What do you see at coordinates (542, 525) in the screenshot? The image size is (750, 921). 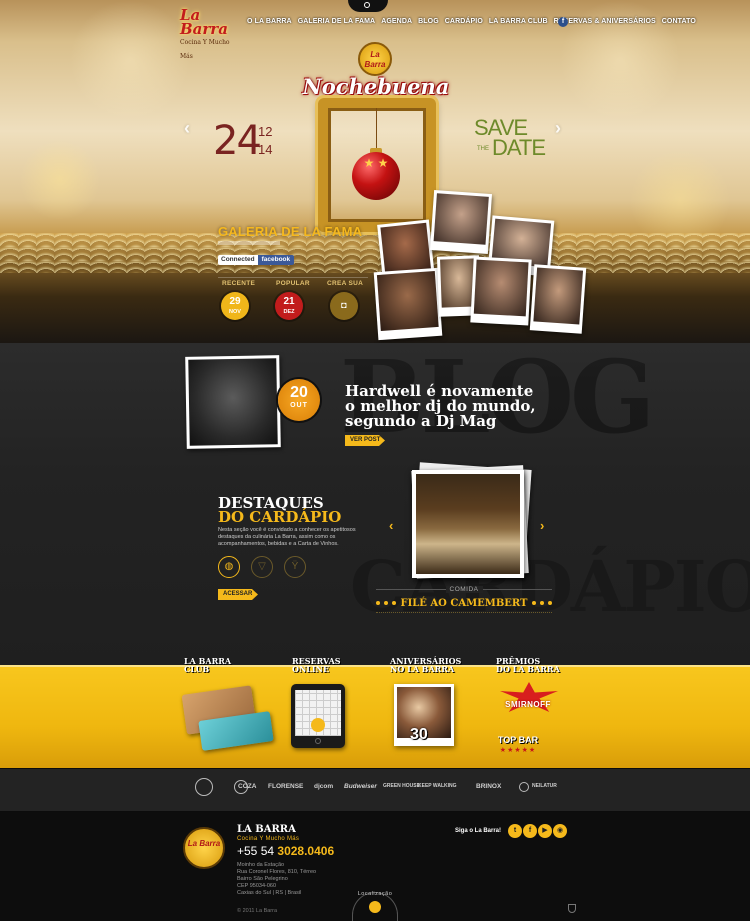 I see `dish-next-arrow-icon: ›` at bounding box center [542, 525].